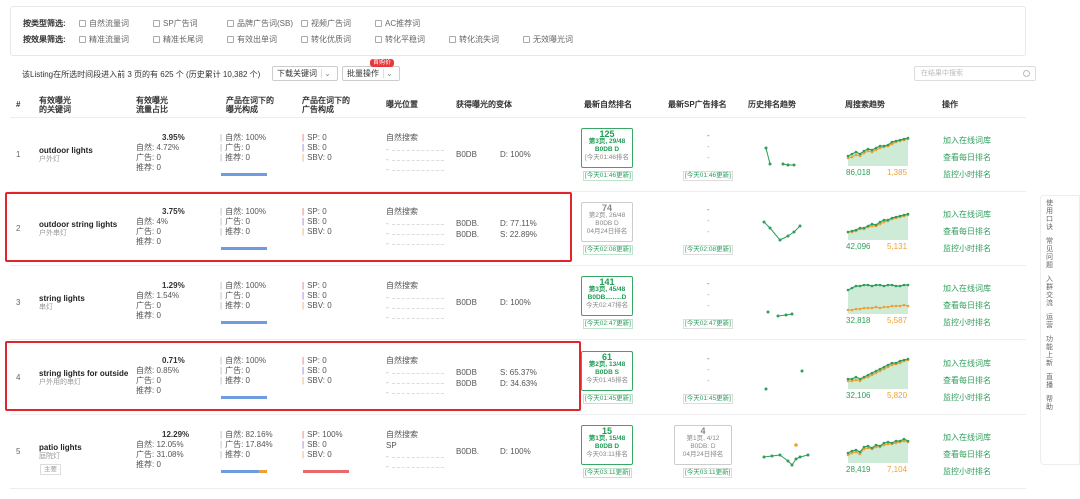 The image size is (1080, 499). Describe the element at coordinates (245, 285) in the screenshot. I see `exposure-value: 自然: 100%` at that location.